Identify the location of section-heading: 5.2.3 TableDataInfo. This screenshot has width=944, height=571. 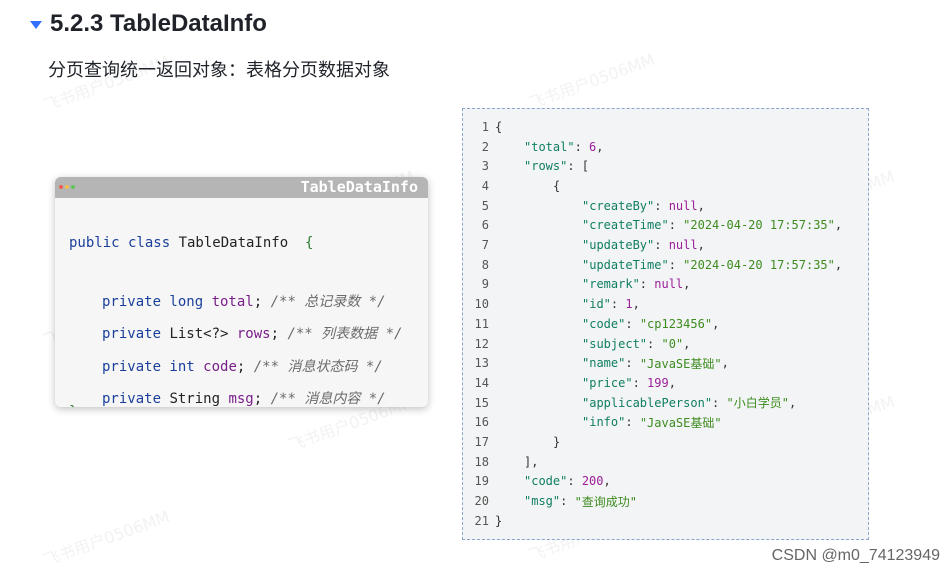
(148, 24).